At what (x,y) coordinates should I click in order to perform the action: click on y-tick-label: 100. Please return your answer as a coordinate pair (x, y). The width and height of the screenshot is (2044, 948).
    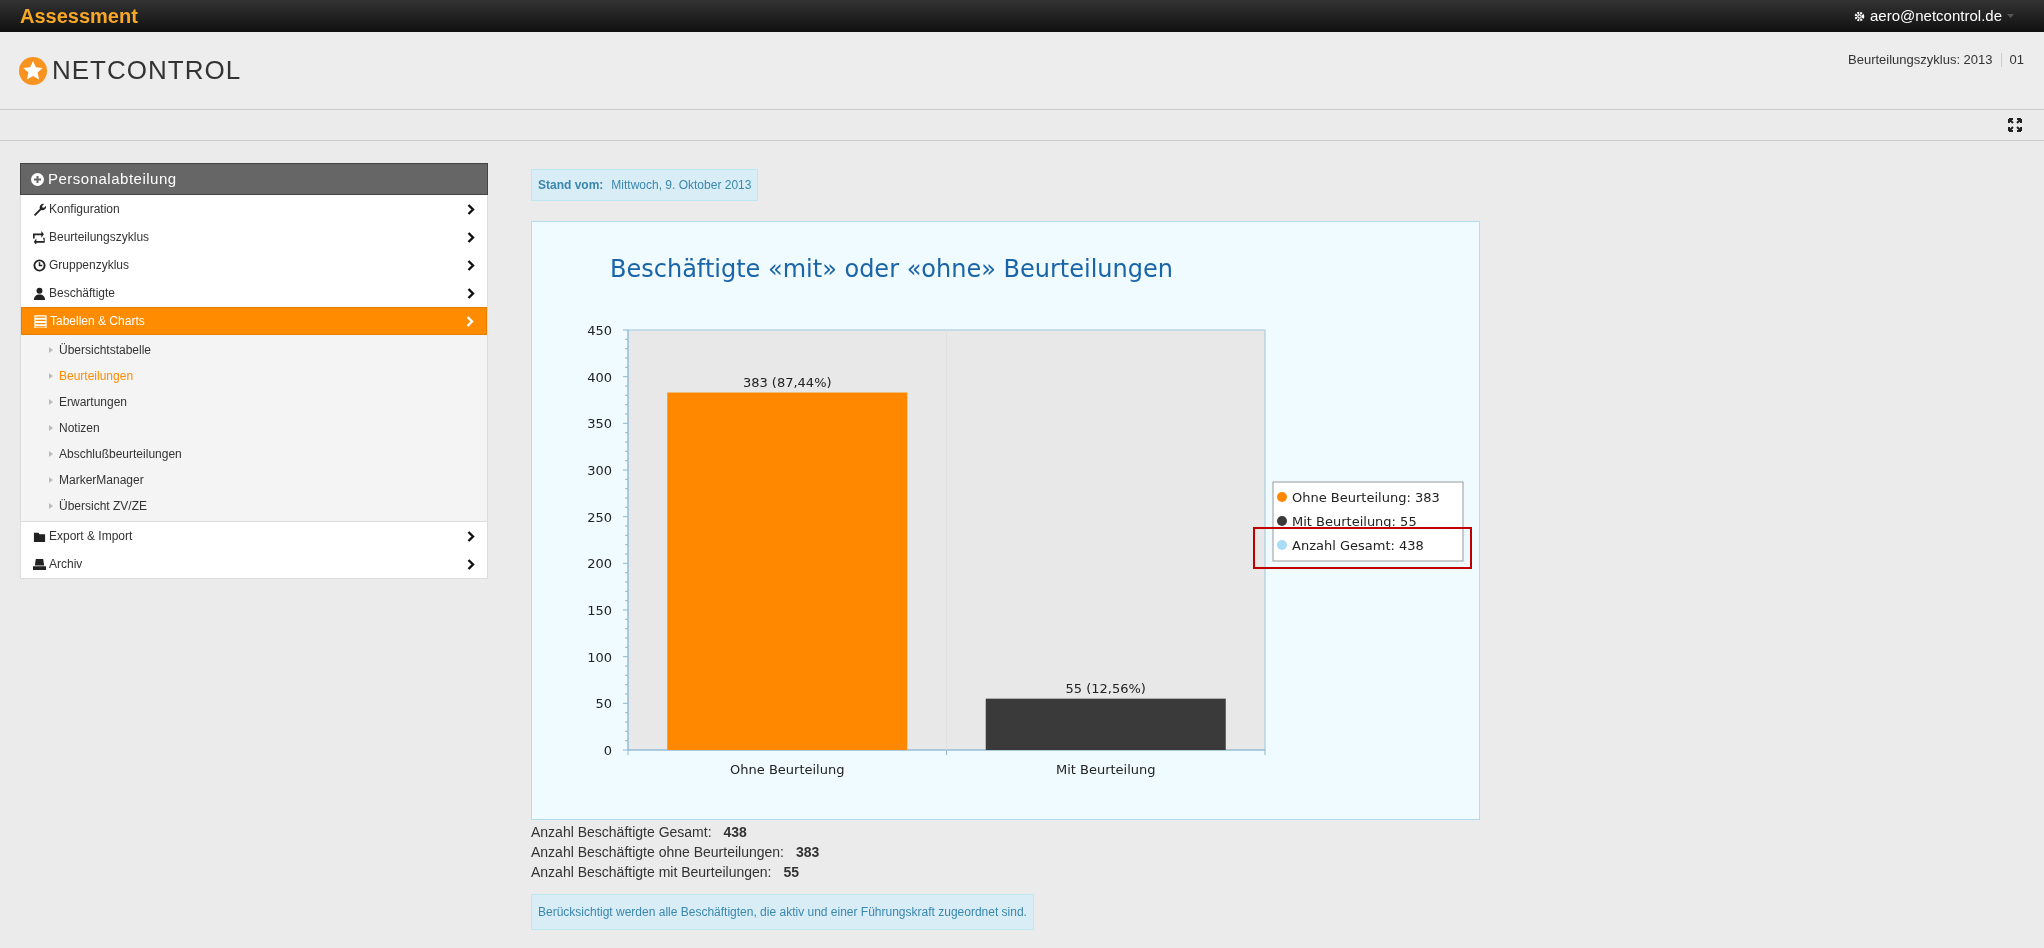
    Looking at the image, I should click on (599, 657).